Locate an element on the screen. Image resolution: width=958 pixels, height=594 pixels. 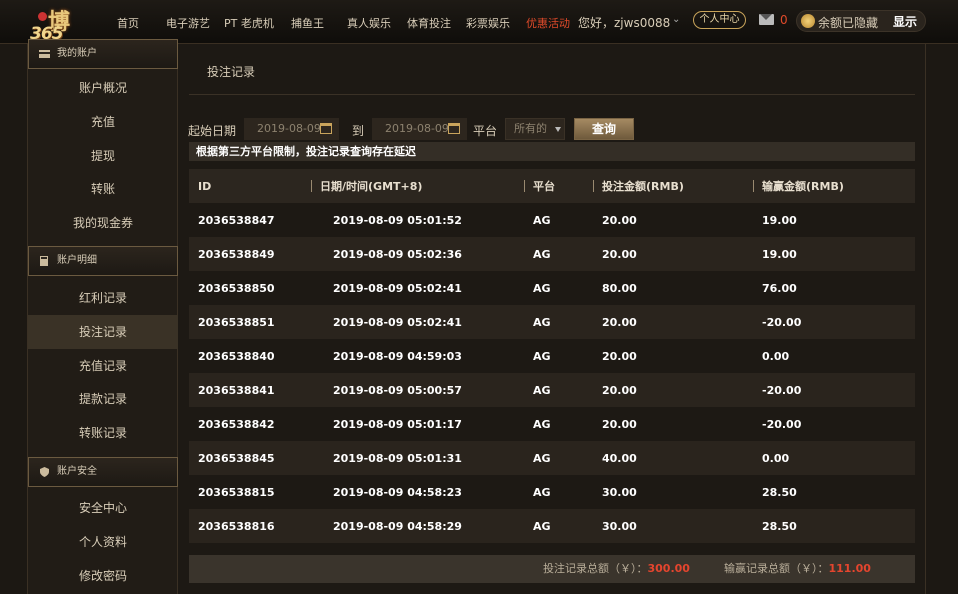
sidebar-item-withdraw-records: 提款记录 is located at coordinates (103, 399).